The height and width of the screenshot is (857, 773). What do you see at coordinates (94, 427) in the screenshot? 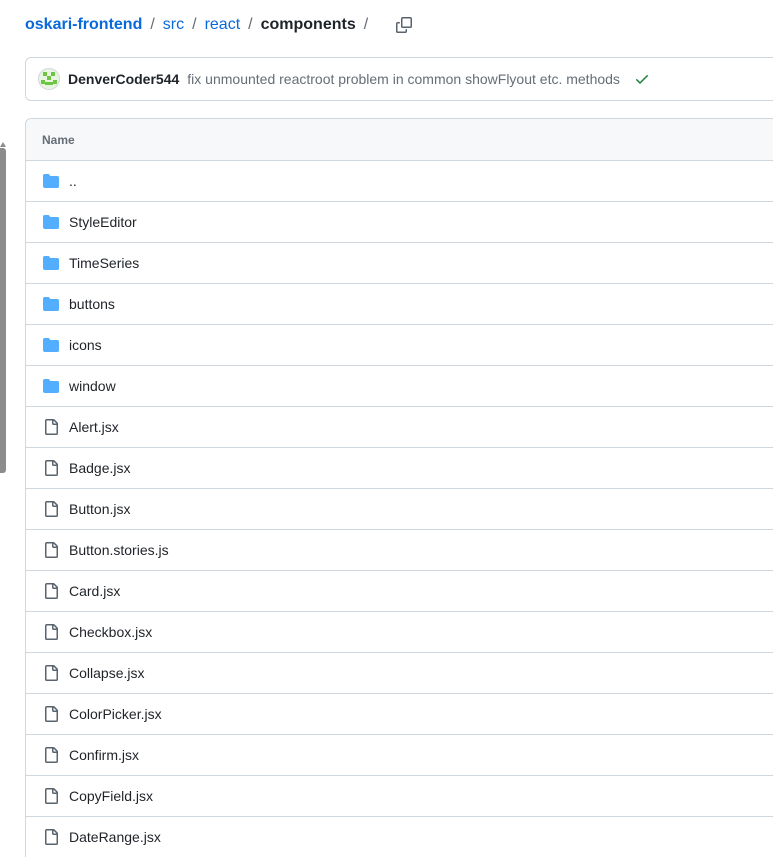
I see `row-name-link: Alert.jsx` at bounding box center [94, 427].